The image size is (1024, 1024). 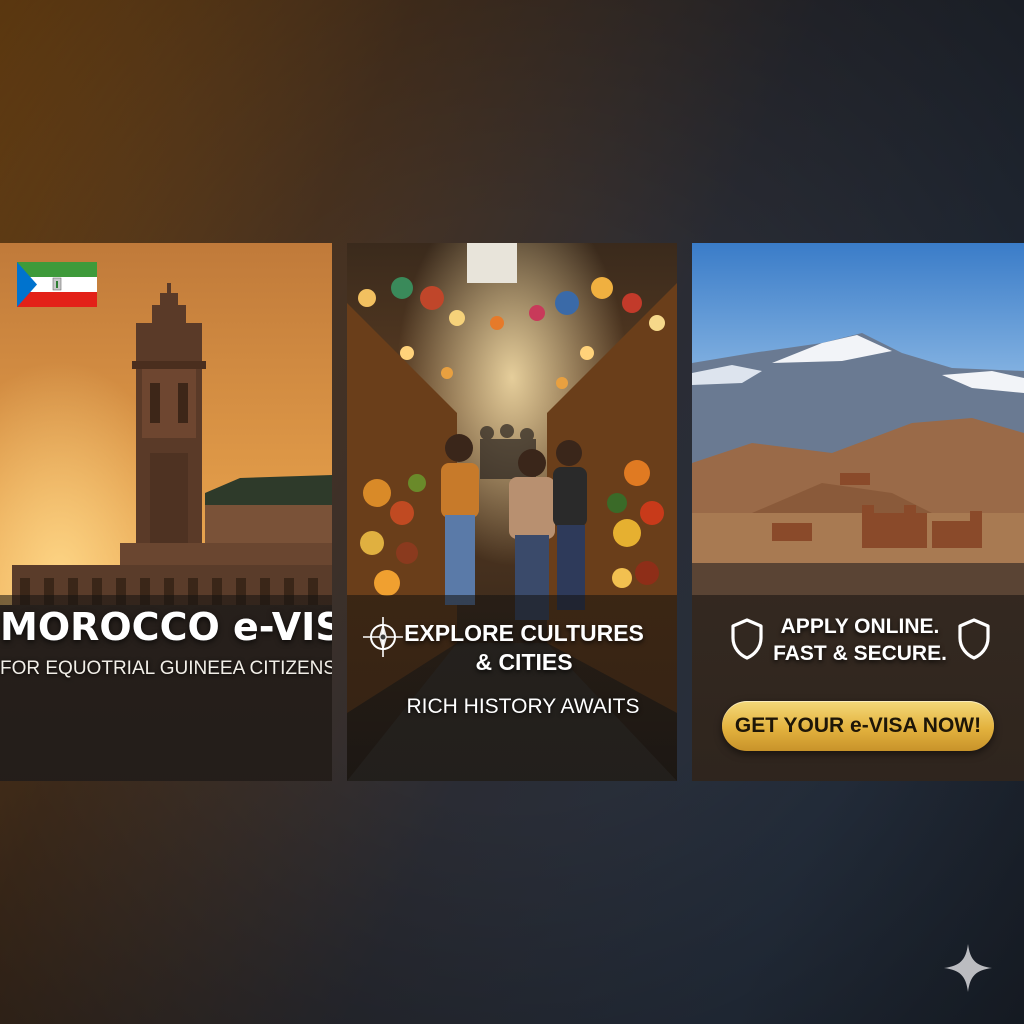 I want to click on page-subtitle: FOR EQUOTRIAL GUINEEA CITIZENS, so click(x=166, y=668).